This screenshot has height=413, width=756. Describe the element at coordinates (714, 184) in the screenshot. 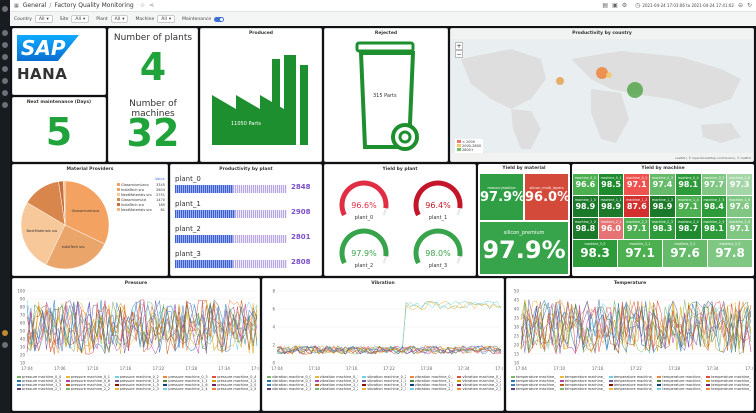

I see `machine-cell: machine_0_5 97.7` at that location.